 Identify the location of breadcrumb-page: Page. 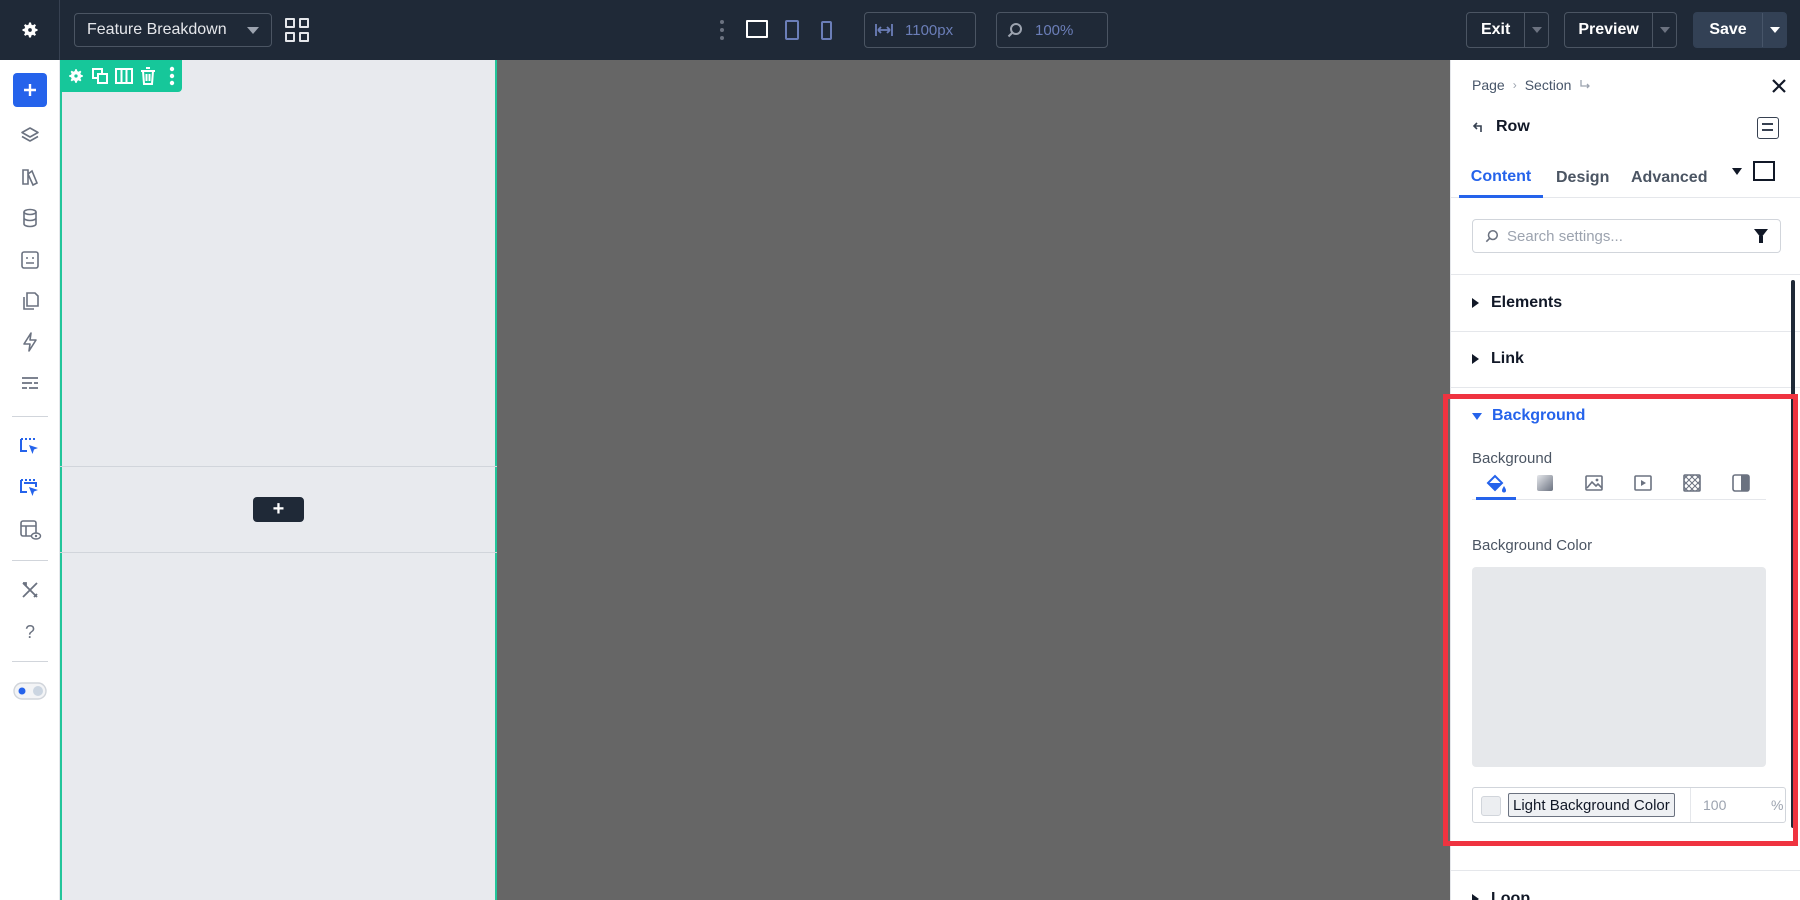
(1488, 85).